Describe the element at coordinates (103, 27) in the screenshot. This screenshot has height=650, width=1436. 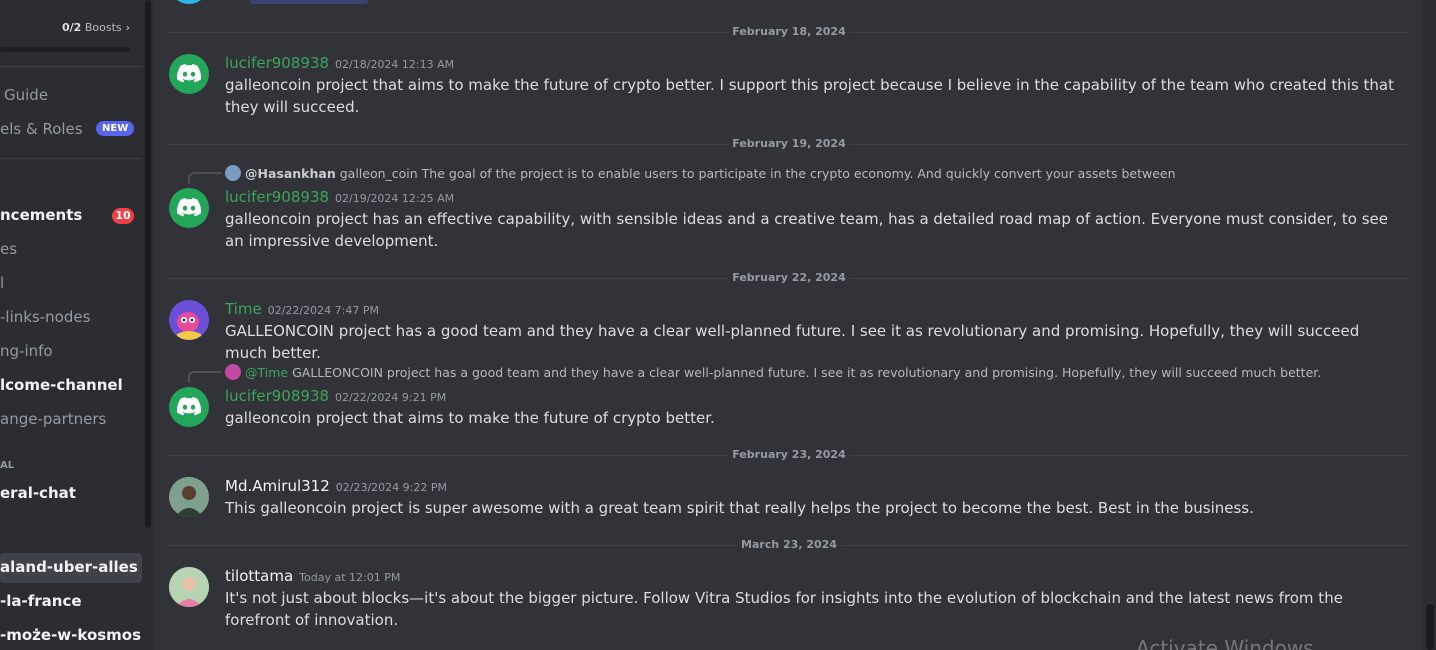
I see `boosts-label: Boosts` at that location.